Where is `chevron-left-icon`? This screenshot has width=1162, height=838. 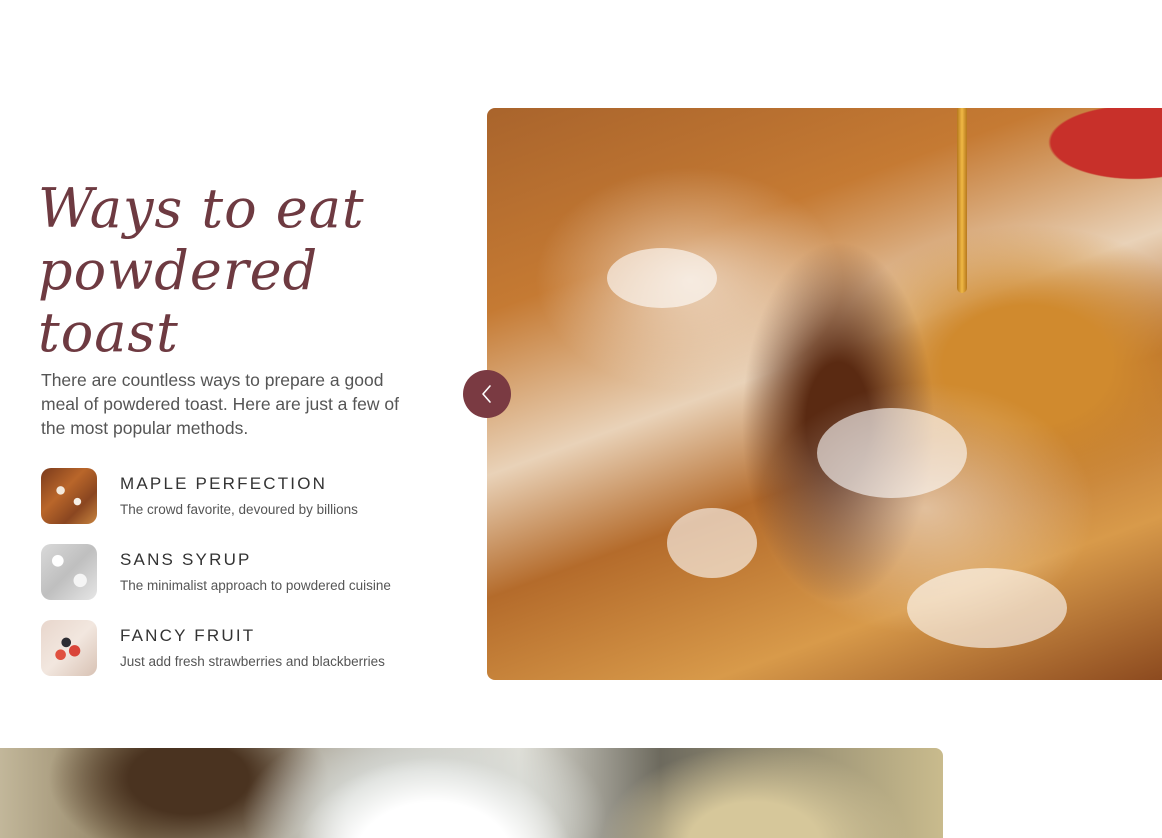
chevron-left-icon is located at coordinates (486, 394).